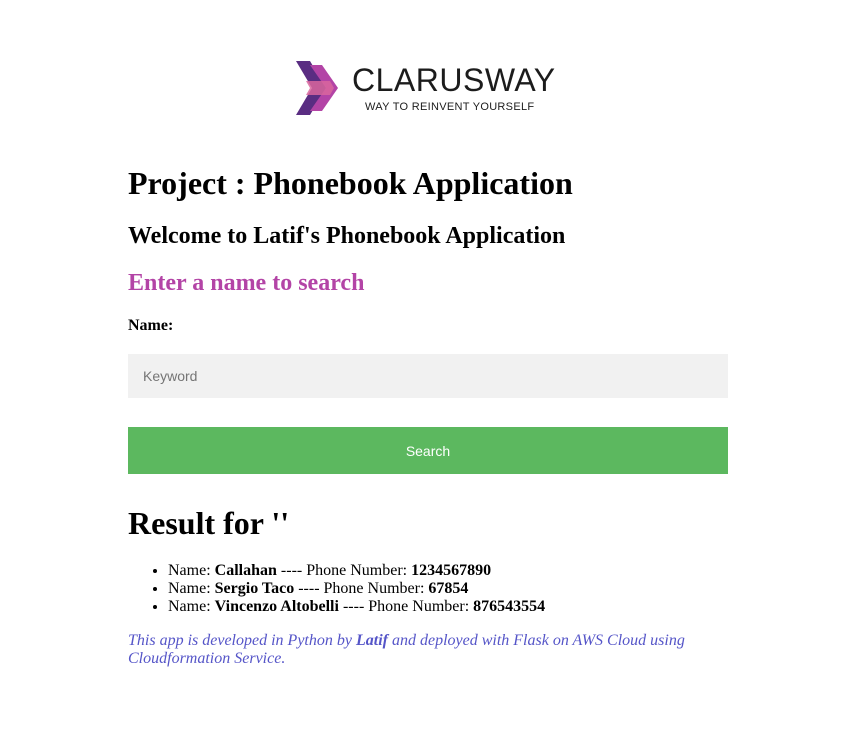 Image resolution: width=856 pixels, height=752 pixels. What do you see at coordinates (454, 80) in the screenshot?
I see `logo-name: CLARUSWAY` at bounding box center [454, 80].